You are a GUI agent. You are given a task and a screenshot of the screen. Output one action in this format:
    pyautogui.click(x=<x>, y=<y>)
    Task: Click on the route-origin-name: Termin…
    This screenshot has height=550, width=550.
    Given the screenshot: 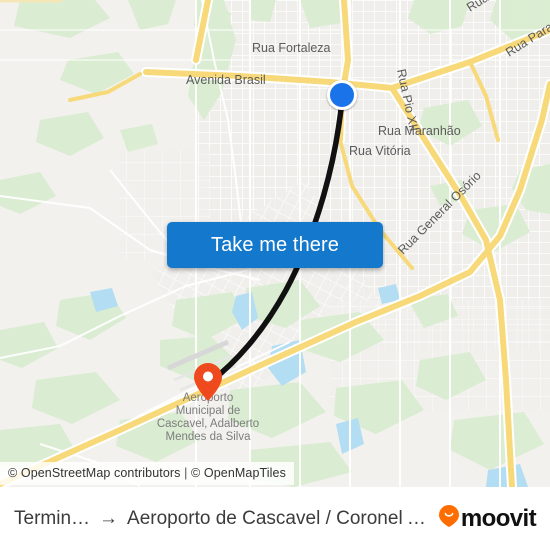 What is the action you would take?
    pyautogui.click(x=52, y=518)
    